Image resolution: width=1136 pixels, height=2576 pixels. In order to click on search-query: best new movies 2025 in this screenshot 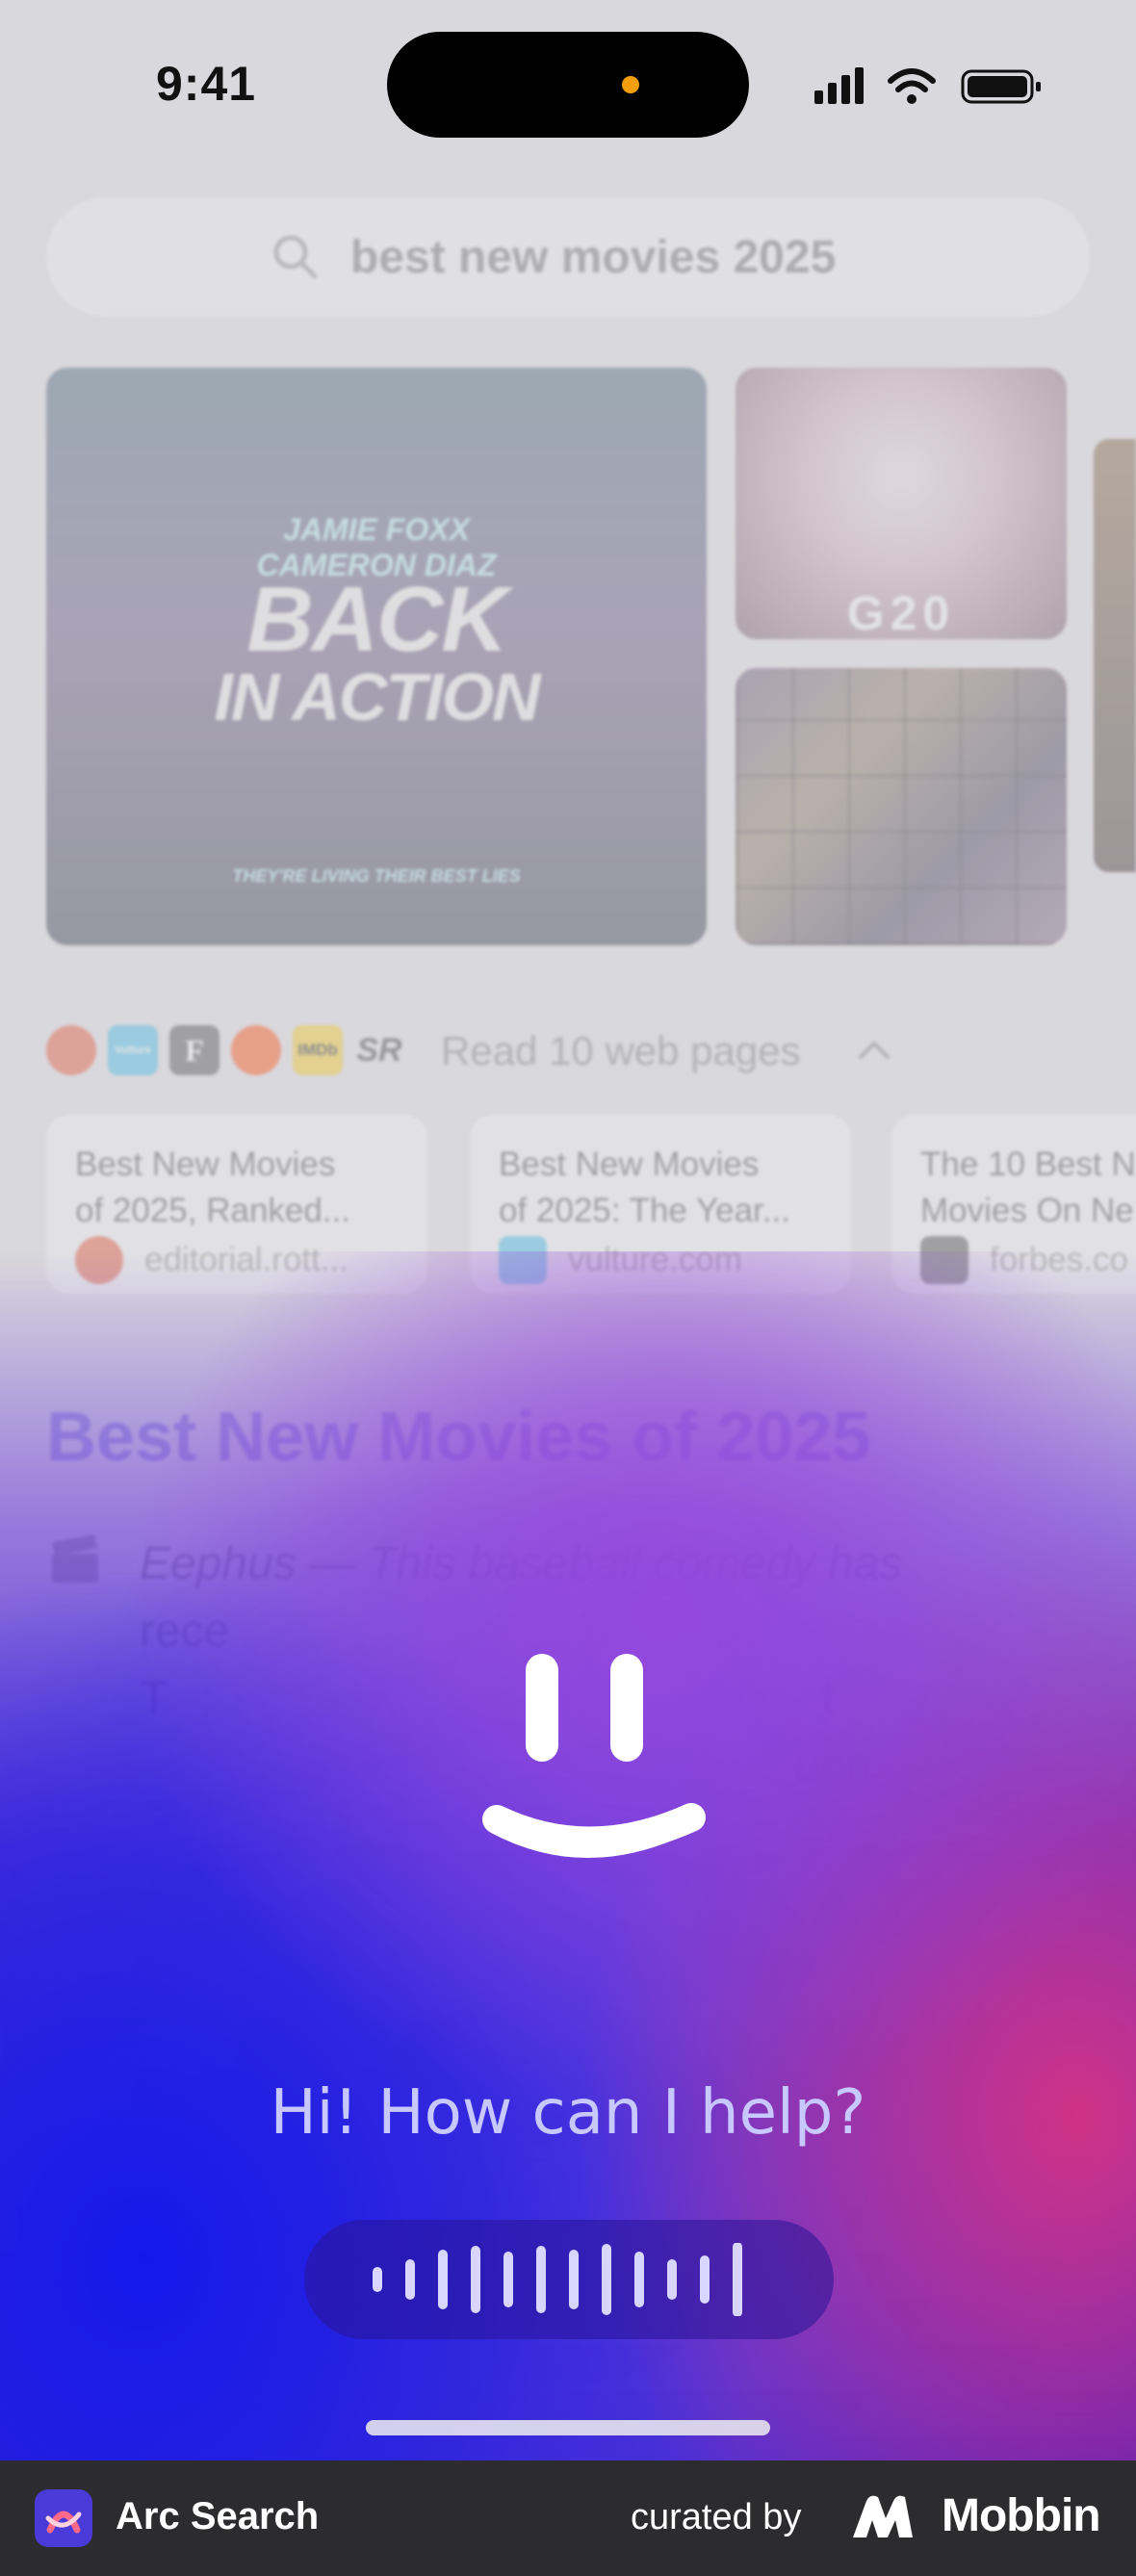, I will do `click(593, 257)`.